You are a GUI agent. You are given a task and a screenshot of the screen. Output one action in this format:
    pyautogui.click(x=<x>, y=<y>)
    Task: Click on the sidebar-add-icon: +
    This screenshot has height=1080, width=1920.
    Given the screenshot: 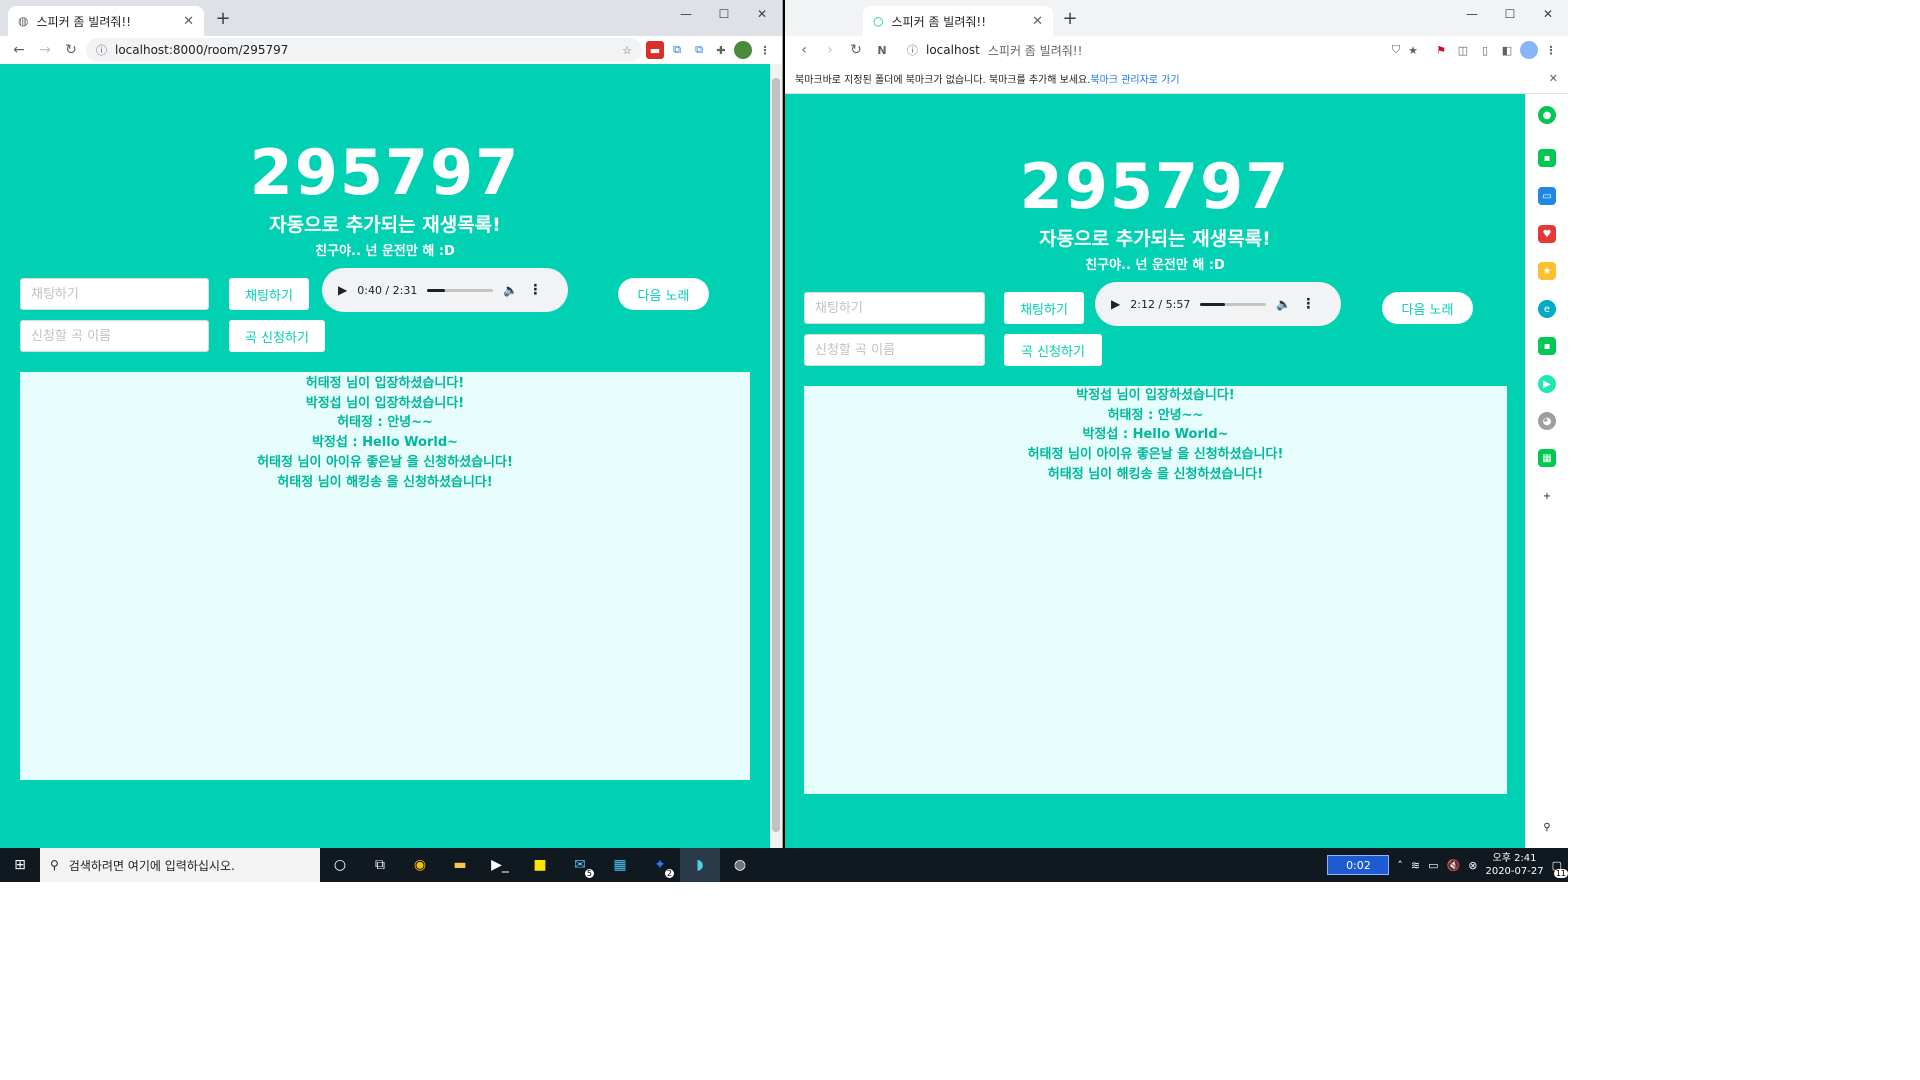 What is the action you would take?
    pyautogui.click(x=1547, y=496)
    